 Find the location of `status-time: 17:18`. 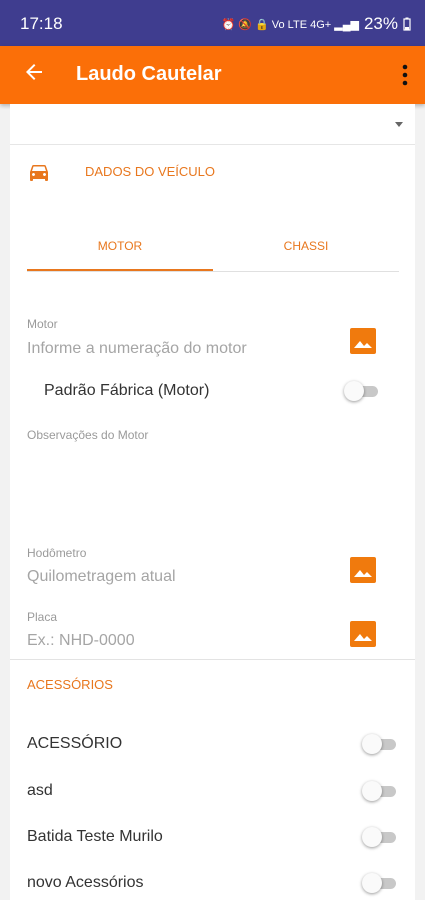

status-time: 17:18 is located at coordinates (41, 23).